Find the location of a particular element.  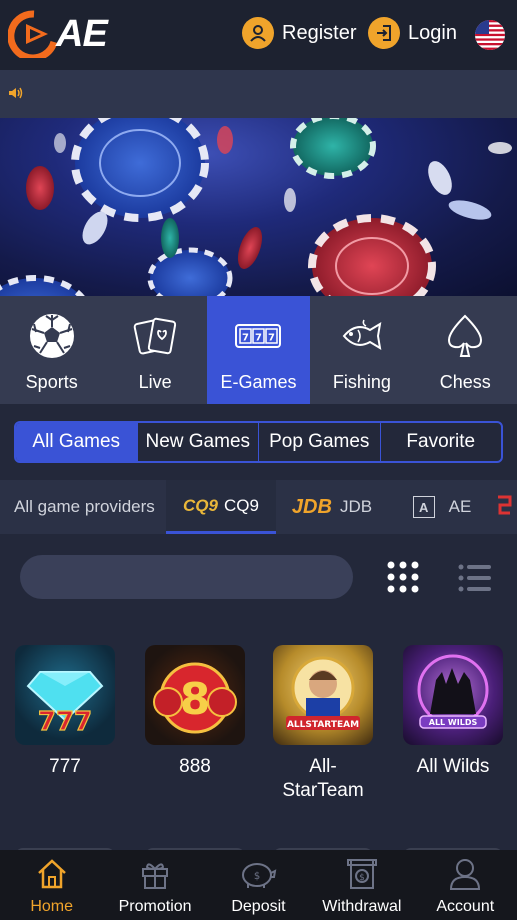

tab-chess: Chess is located at coordinates (465, 350).